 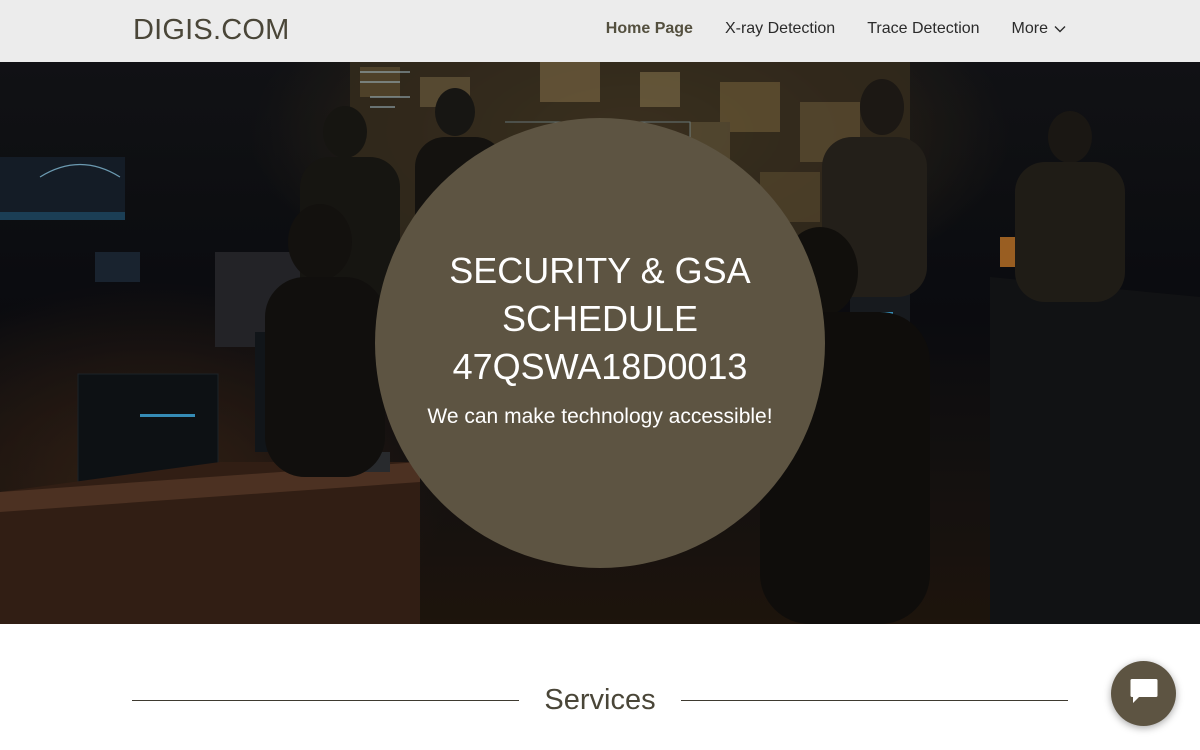 I want to click on chat-bubble-icon, so click(x=1144, y=693).